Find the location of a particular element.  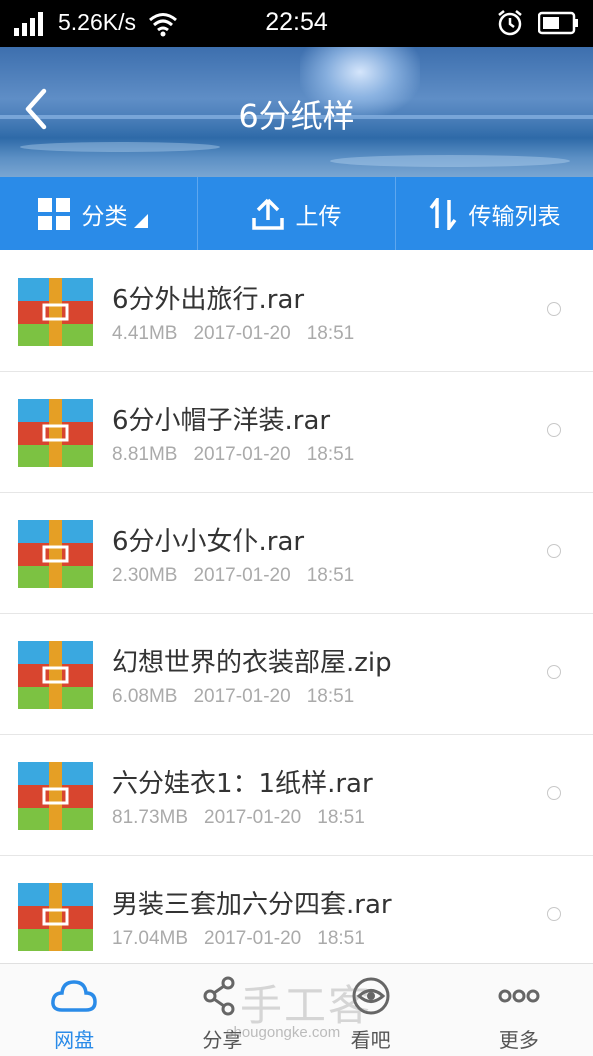

bottom-nav: 网盘 分享 看吧 更多 is located at coordinates (296, 1009).